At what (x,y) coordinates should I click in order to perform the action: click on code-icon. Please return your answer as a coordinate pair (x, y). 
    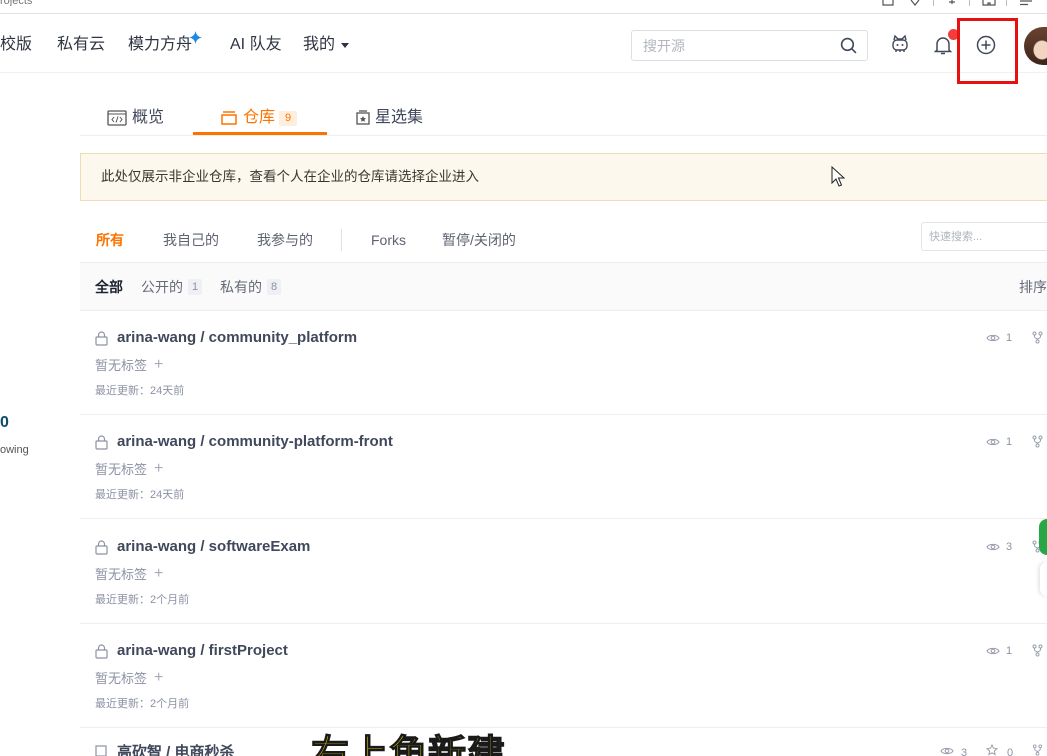
    Looking at the image, I should click on (117, 118).